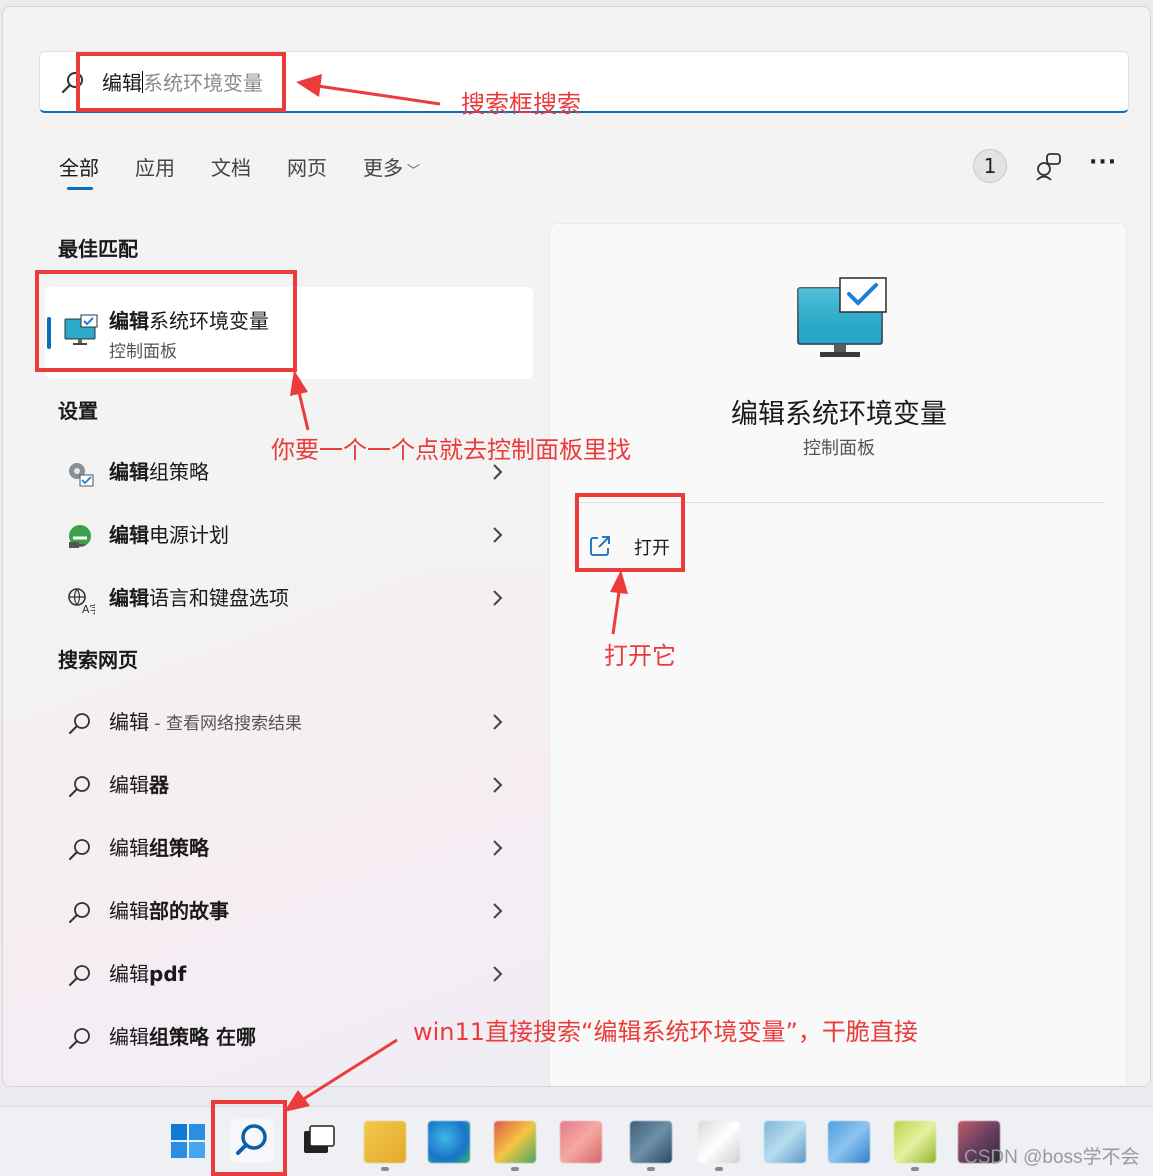 This screenshot has height=1176, width=1153. I want to click on web-result-item: 编辑器, so click(289, 786).